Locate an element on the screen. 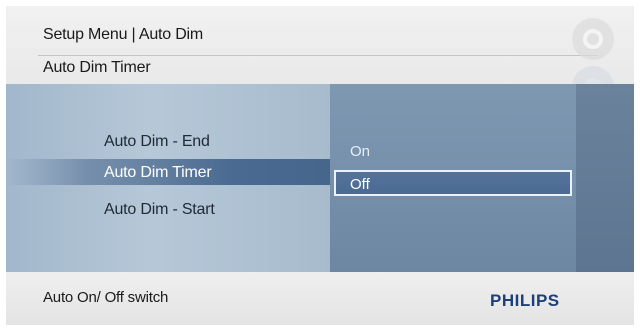  footer-hint: Auto On/ Off switch is located at coordinates (106, 297).